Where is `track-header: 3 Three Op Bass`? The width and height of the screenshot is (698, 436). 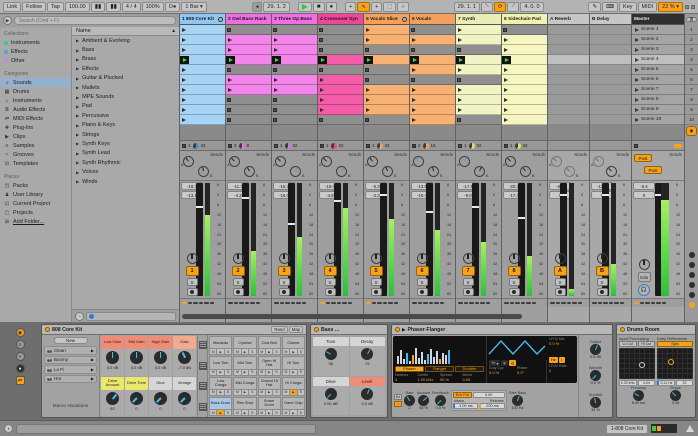 track-header: 3 Three Op Bass is located at coordinates (294, 19).